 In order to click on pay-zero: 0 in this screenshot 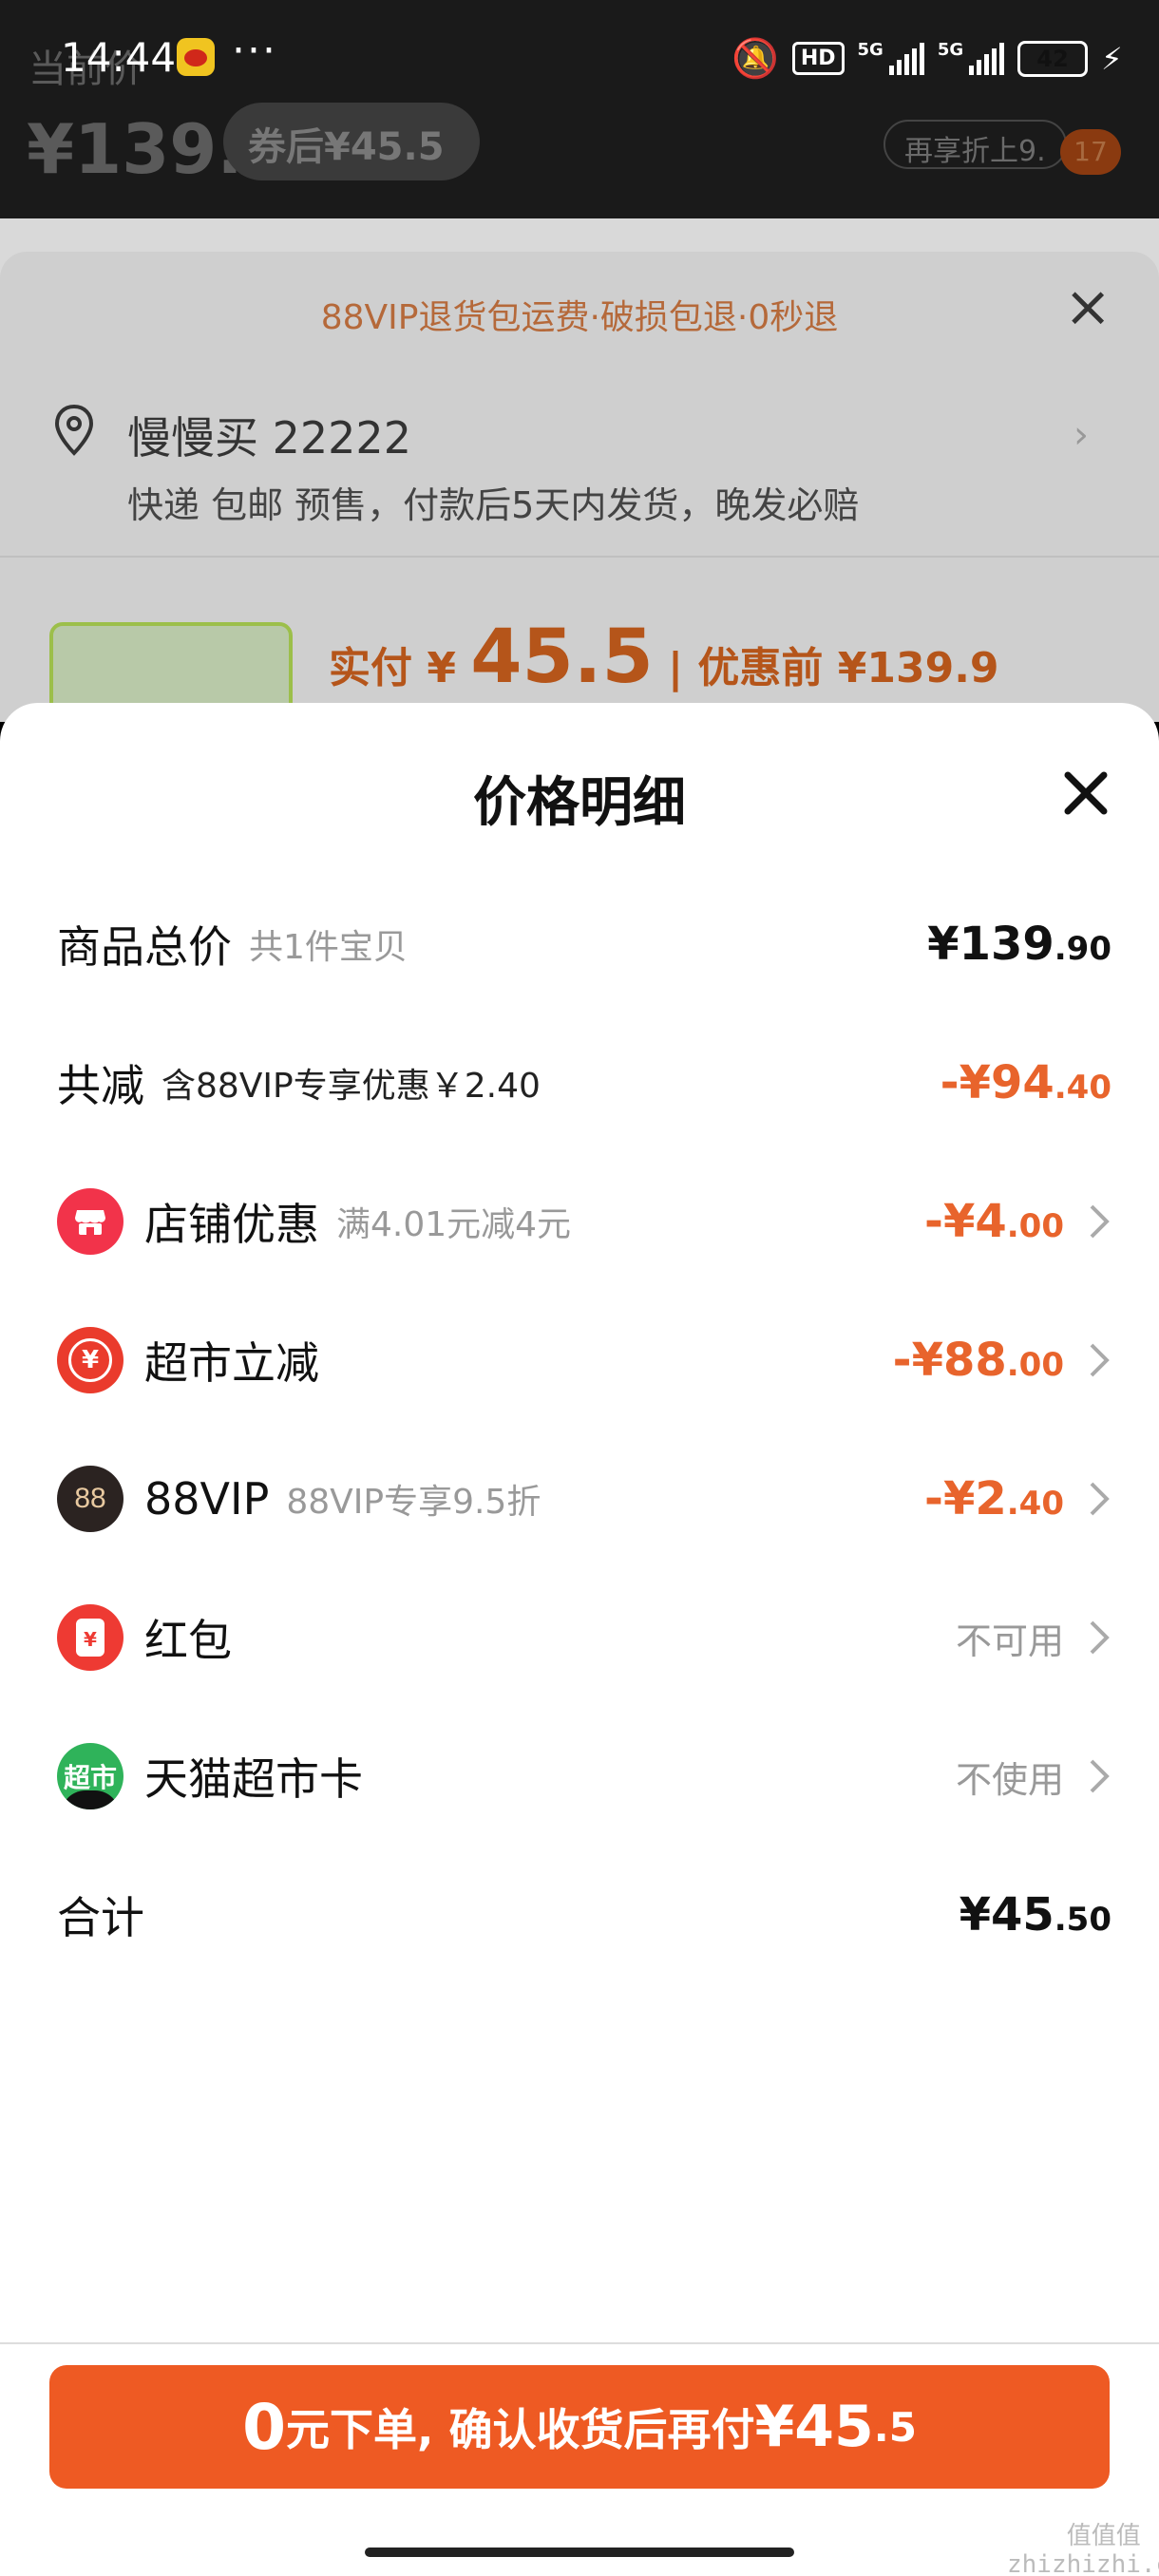, I will do `click(264, 2427)`.